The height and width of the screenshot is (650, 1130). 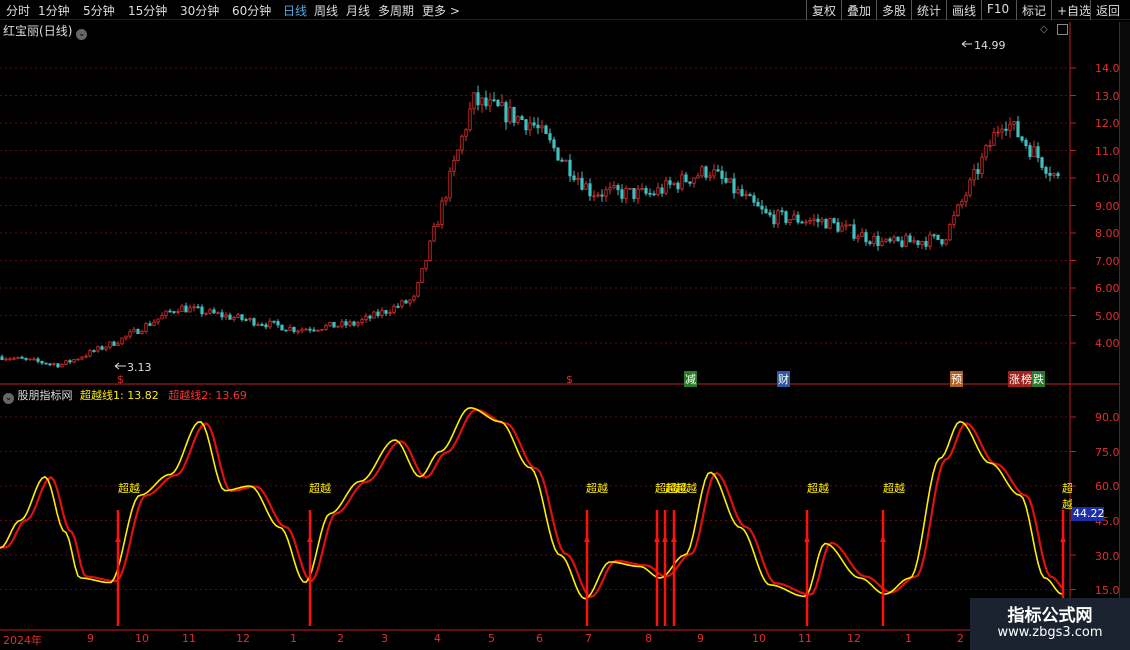 I want to click on draw-line-button: 画线, so click(x=963, y=10).